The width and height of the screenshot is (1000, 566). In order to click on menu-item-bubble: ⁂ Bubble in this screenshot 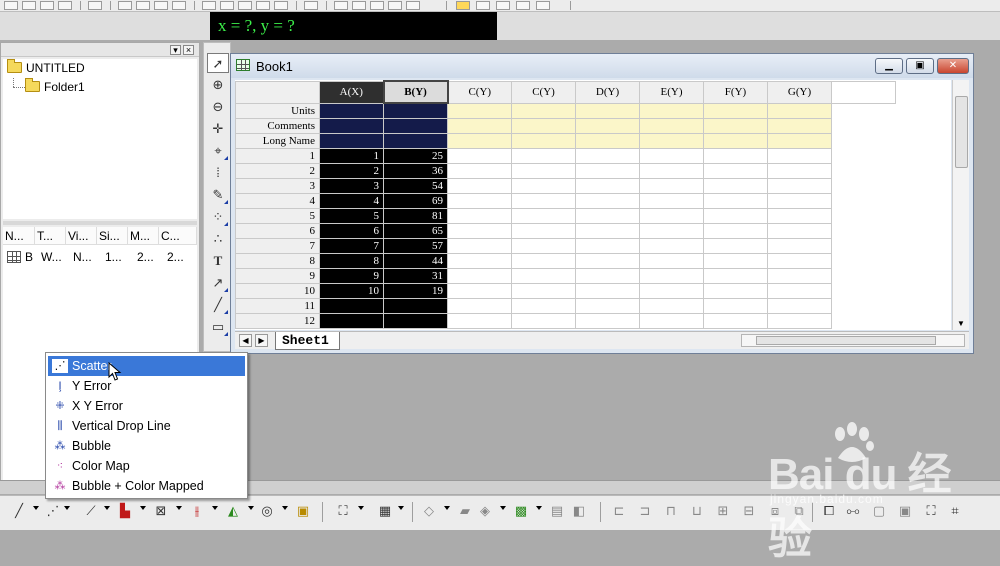, I will do `click(146, 446)`.